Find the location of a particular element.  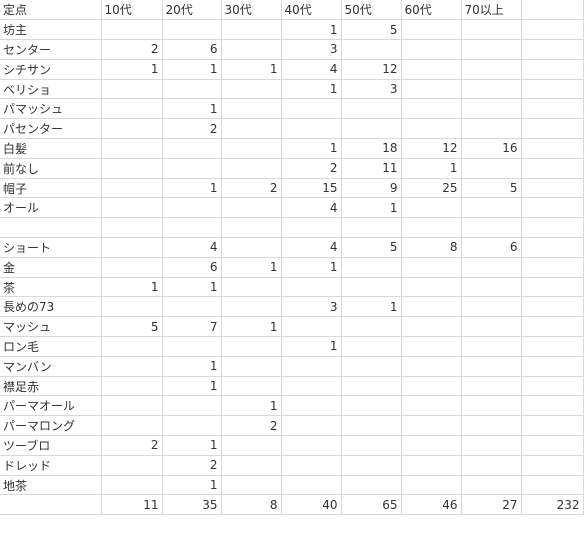

row-label-cell is located at coordinates (51, 505).